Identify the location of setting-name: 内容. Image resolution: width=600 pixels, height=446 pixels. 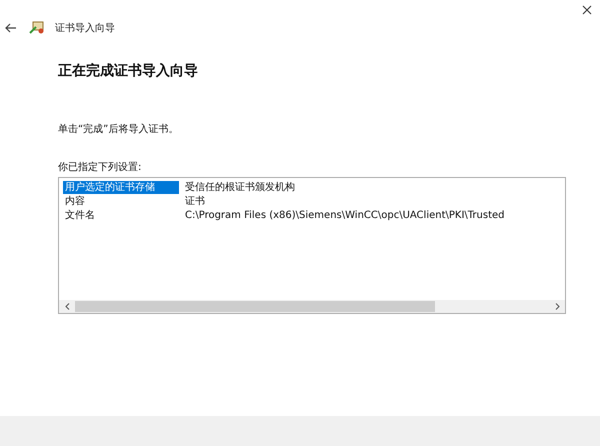
(121, 201).